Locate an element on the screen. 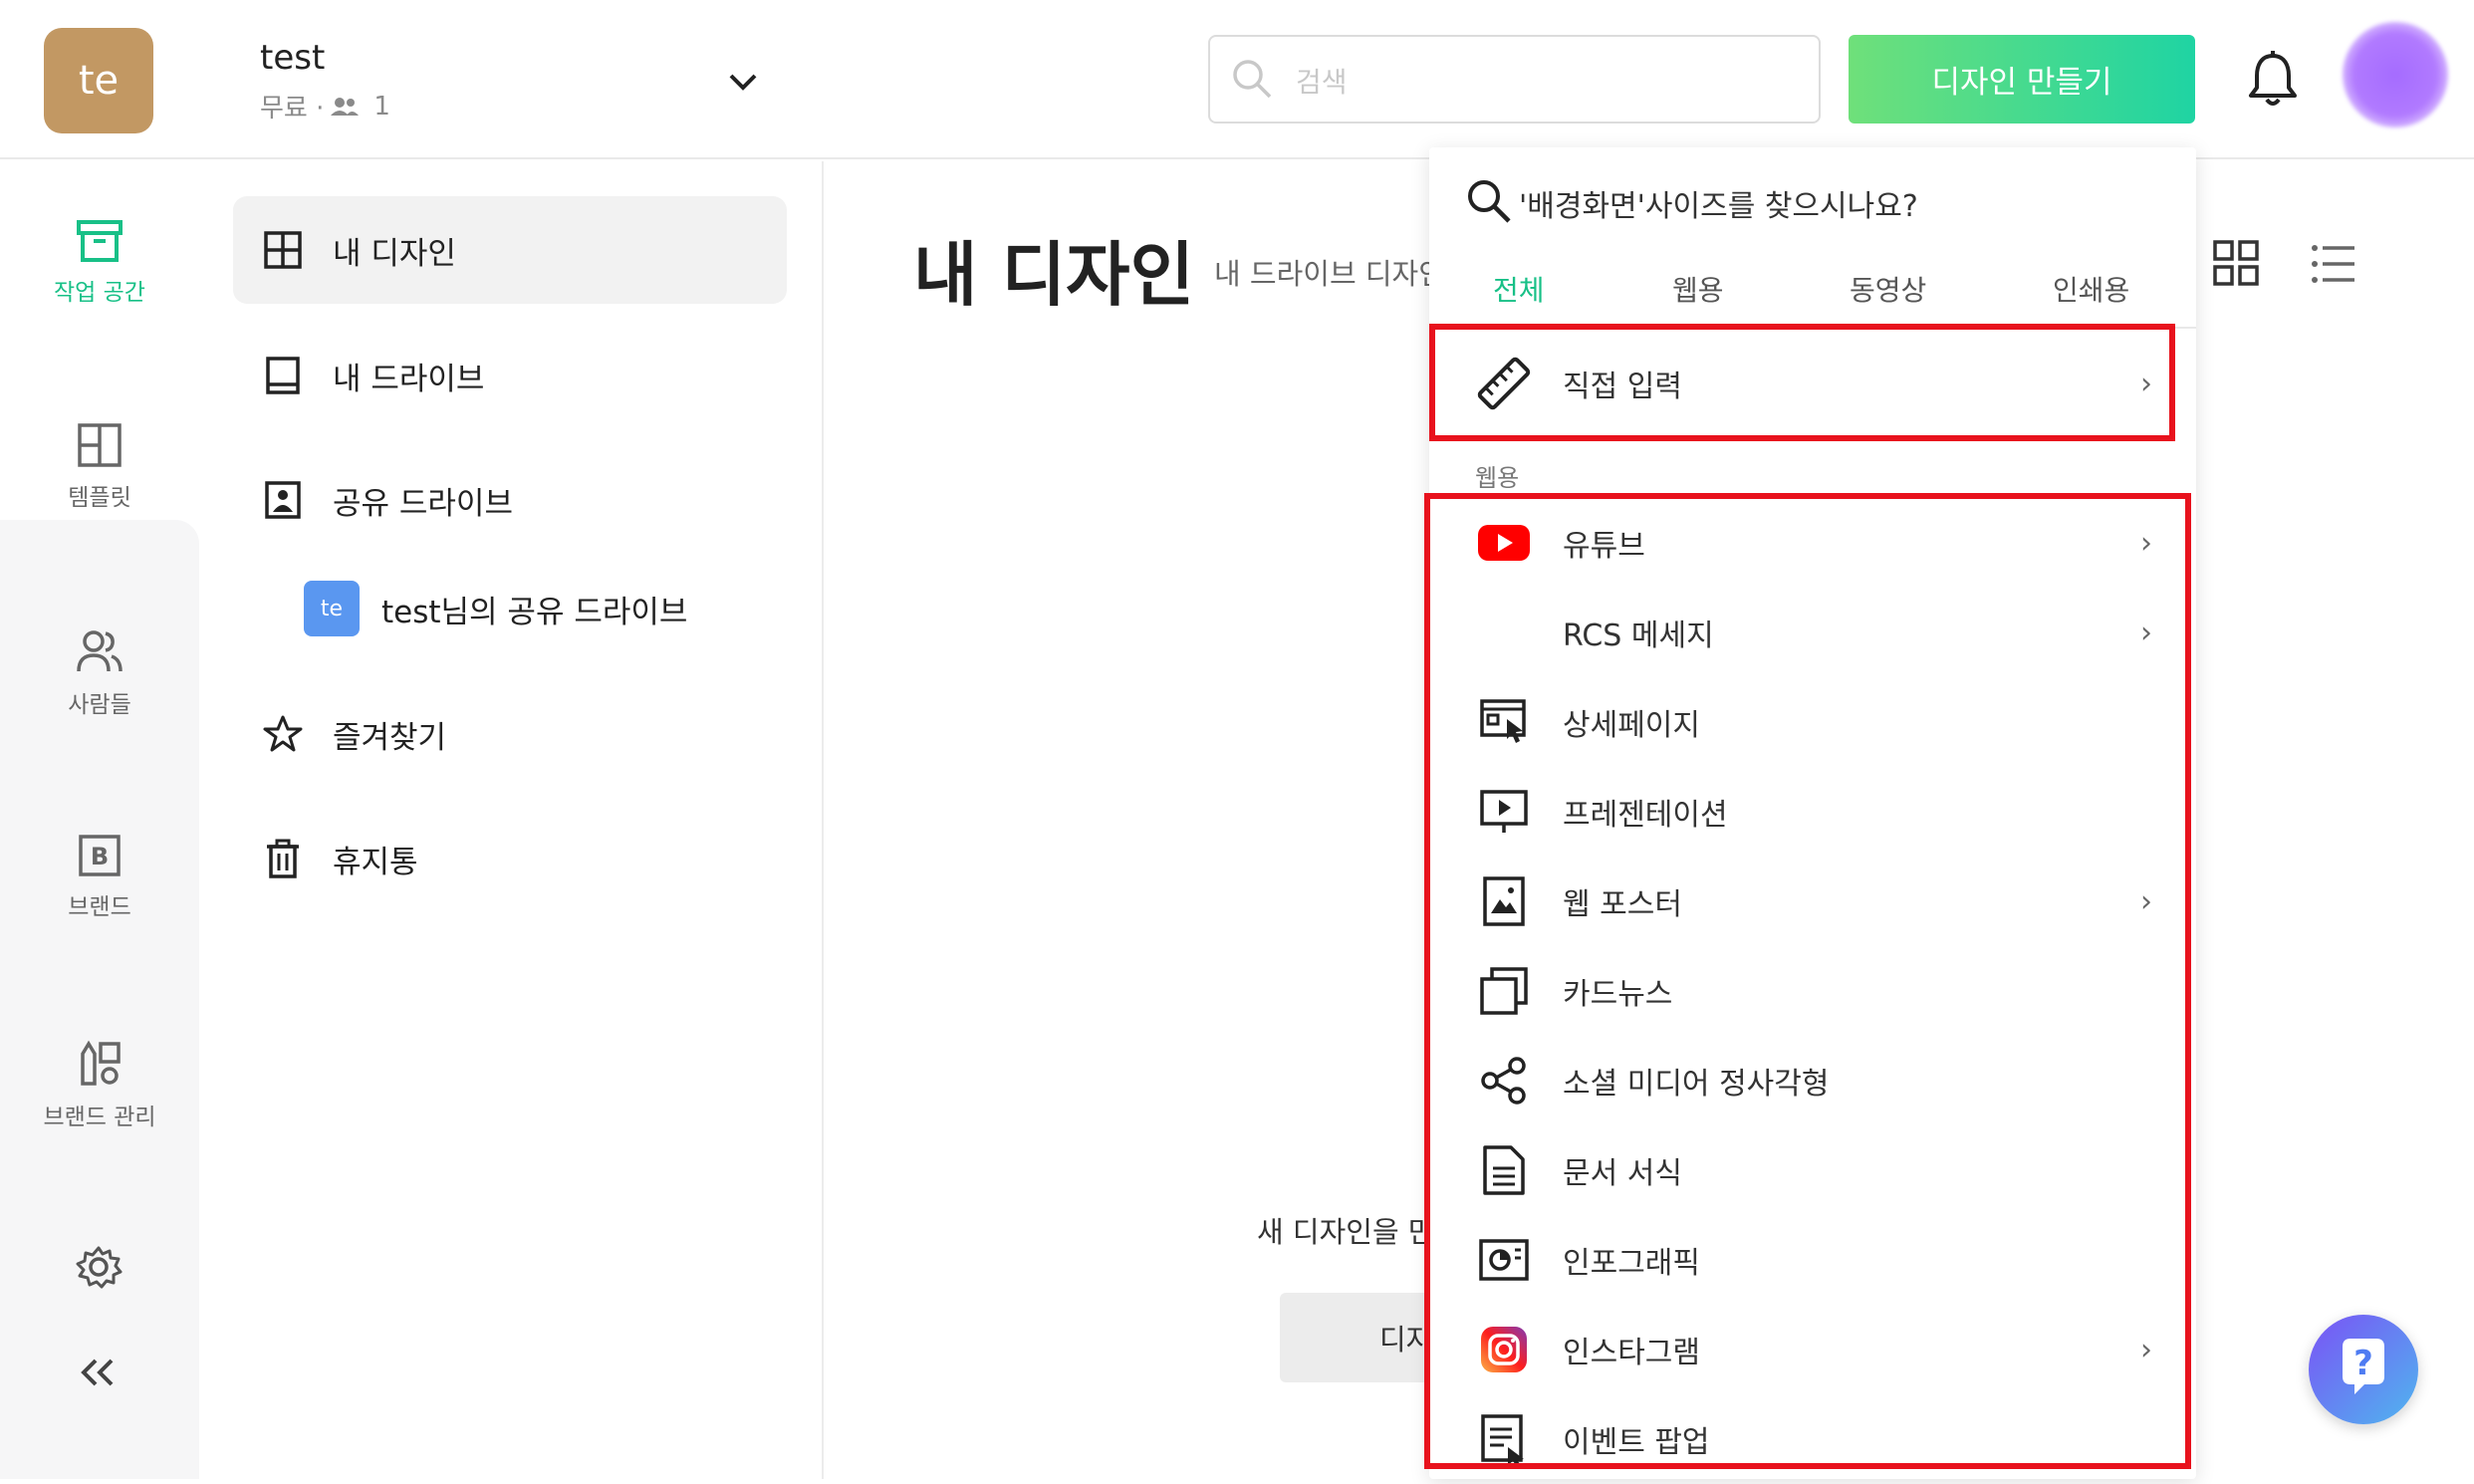 Image resolution: width=2474 pixels, height=1484 pixels. dropdown-tabs: 전체 웹용 동영상 인쇄용 is located at coordinates (1812, 293).